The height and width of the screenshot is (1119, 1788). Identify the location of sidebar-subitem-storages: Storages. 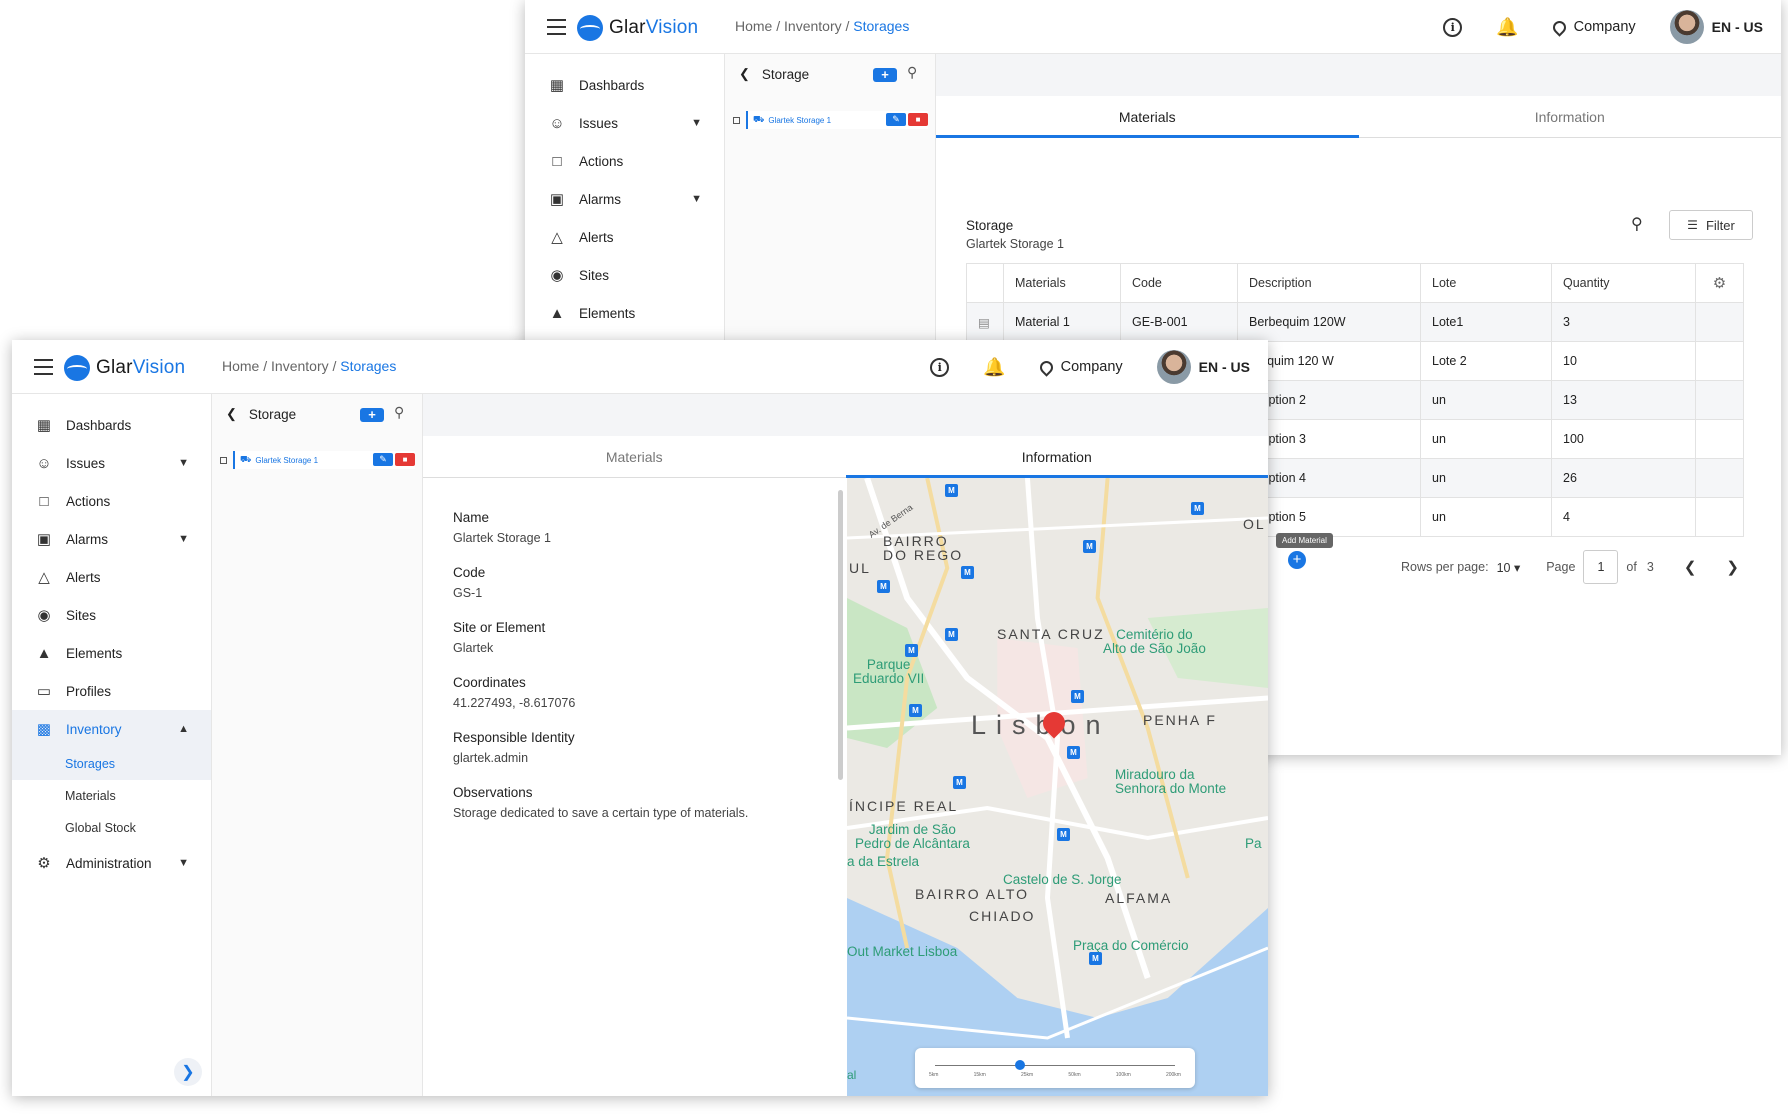
(111, 764).